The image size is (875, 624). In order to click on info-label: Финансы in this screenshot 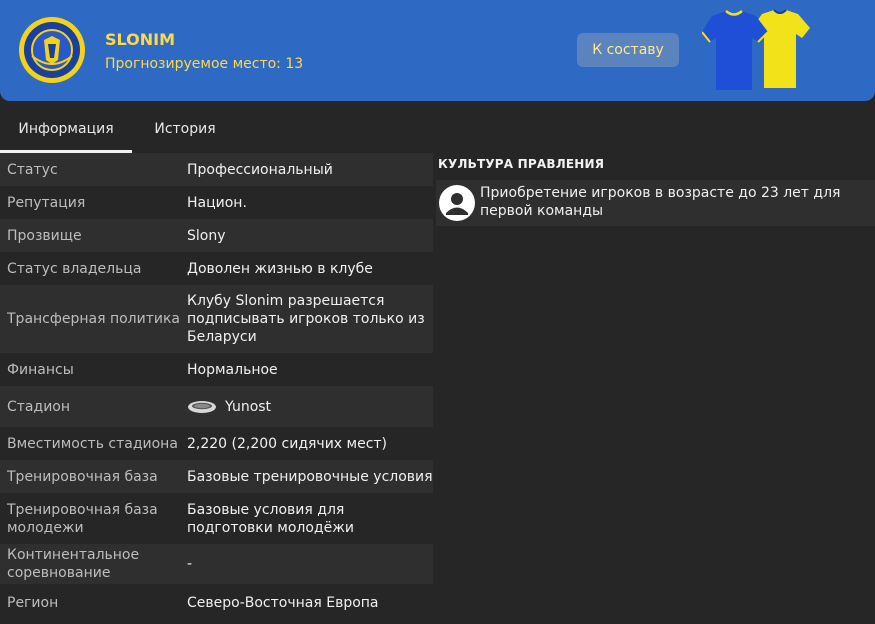, I will do `click(40, 369)`.